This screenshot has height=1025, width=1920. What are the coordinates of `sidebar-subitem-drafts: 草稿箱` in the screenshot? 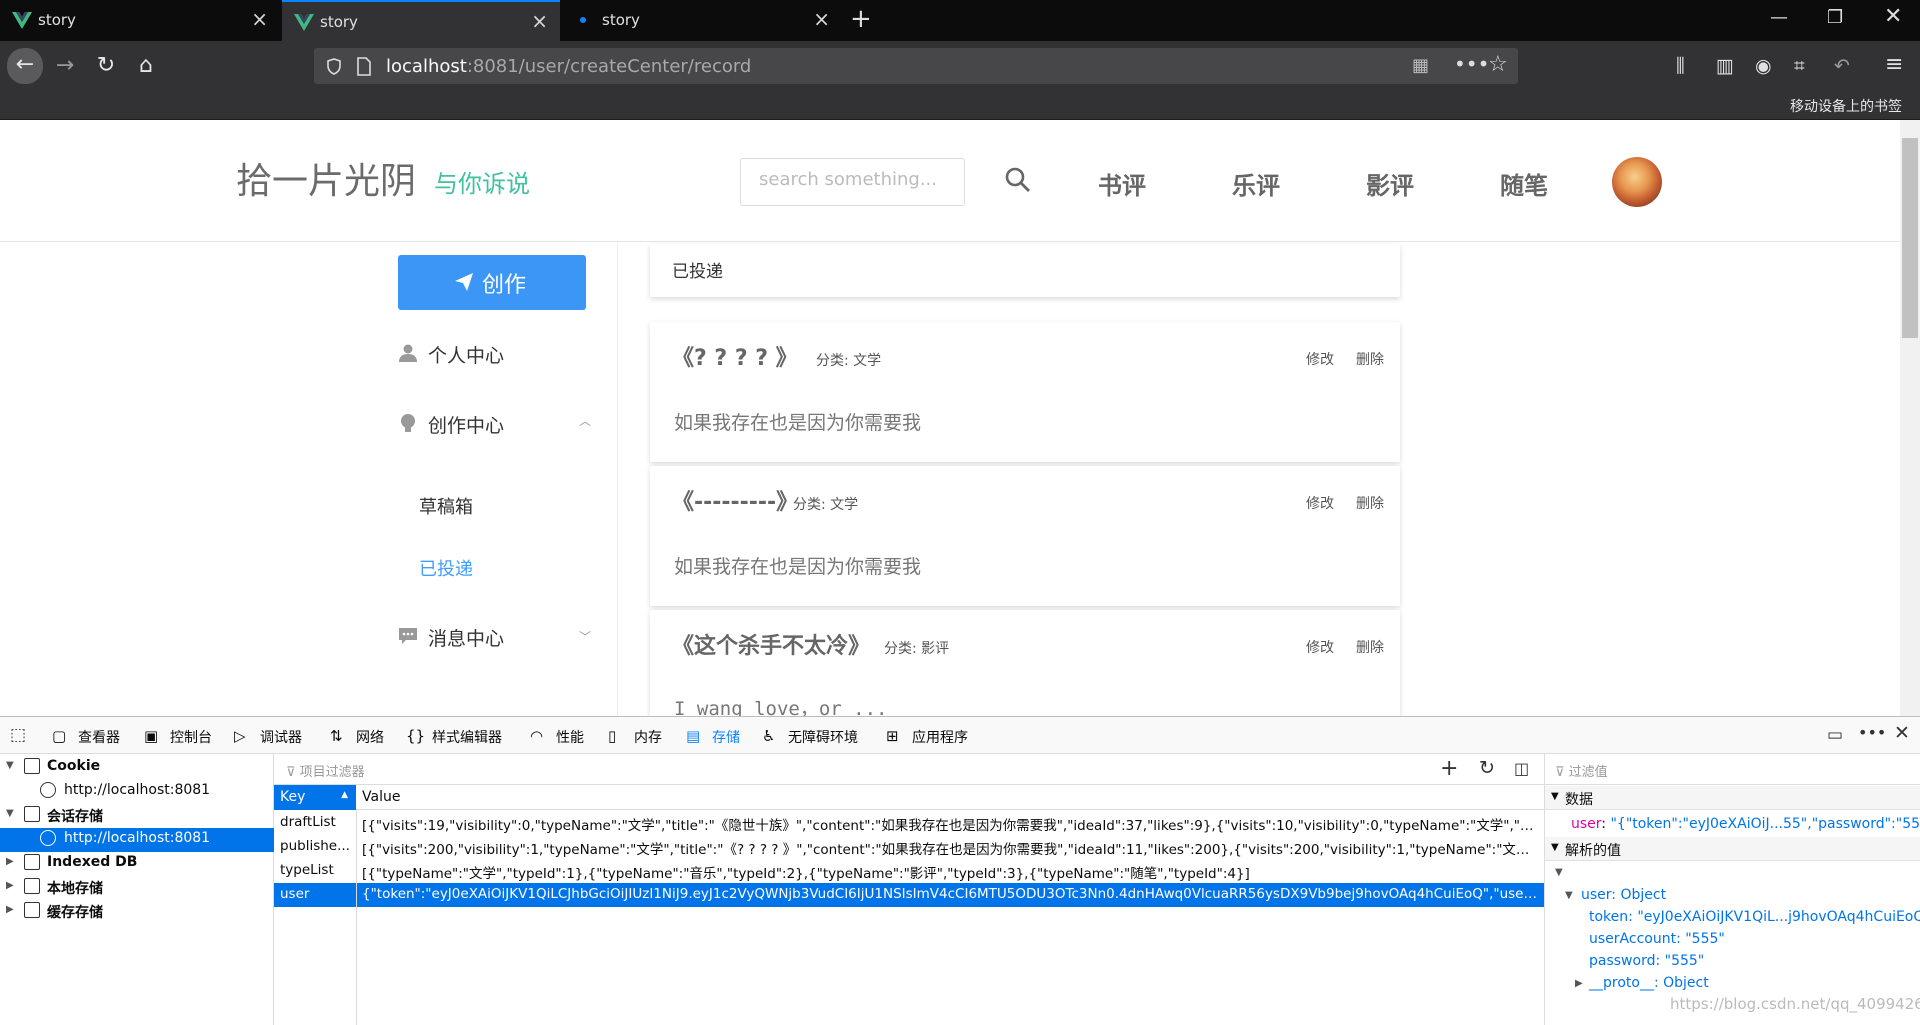 It's located at (446, 506).